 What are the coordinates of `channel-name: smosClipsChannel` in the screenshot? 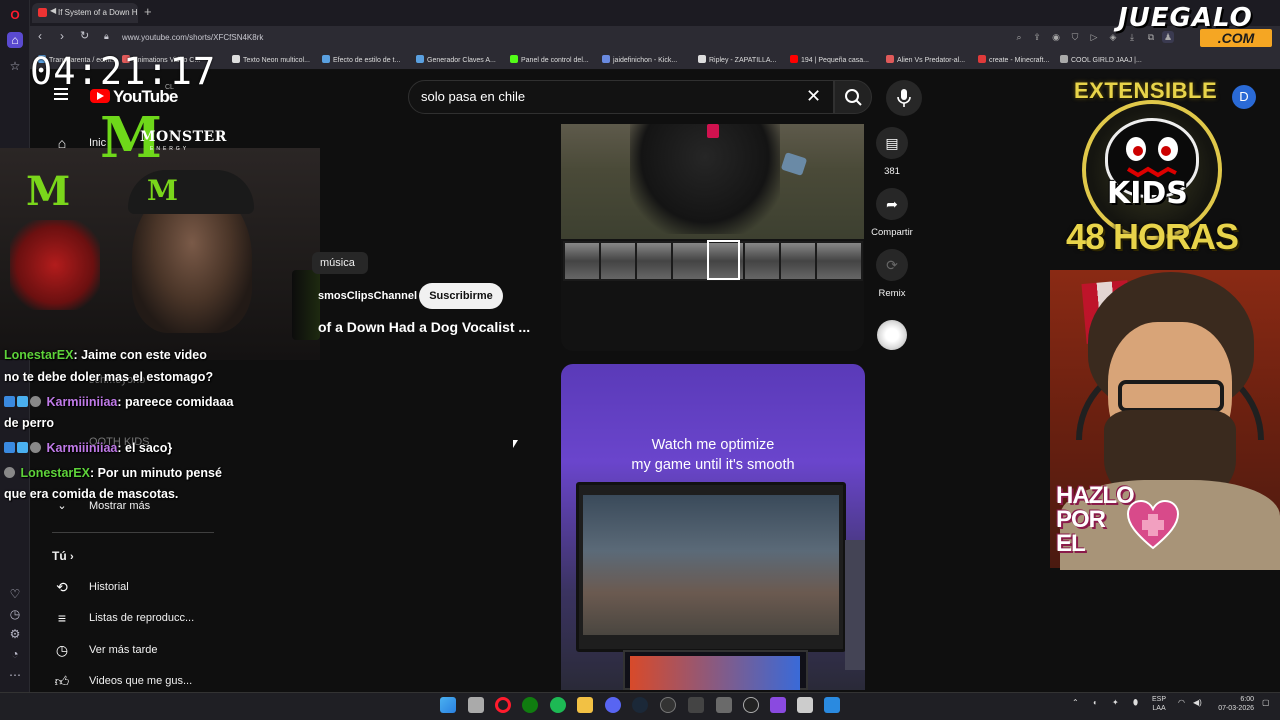 It's located at (367, 296).